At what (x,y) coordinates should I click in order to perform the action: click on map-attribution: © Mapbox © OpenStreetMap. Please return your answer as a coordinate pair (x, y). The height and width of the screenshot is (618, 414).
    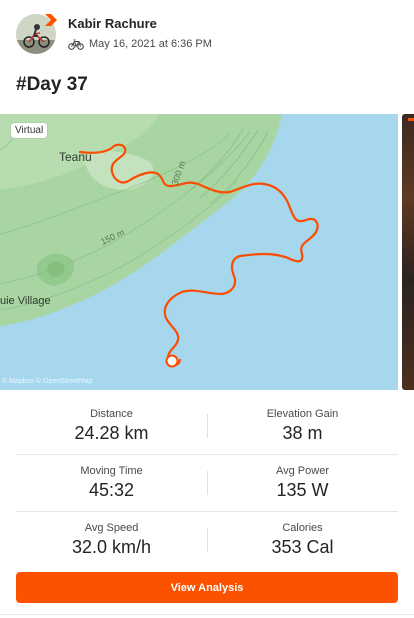
    Looking at the image, I should click on (47, 381).